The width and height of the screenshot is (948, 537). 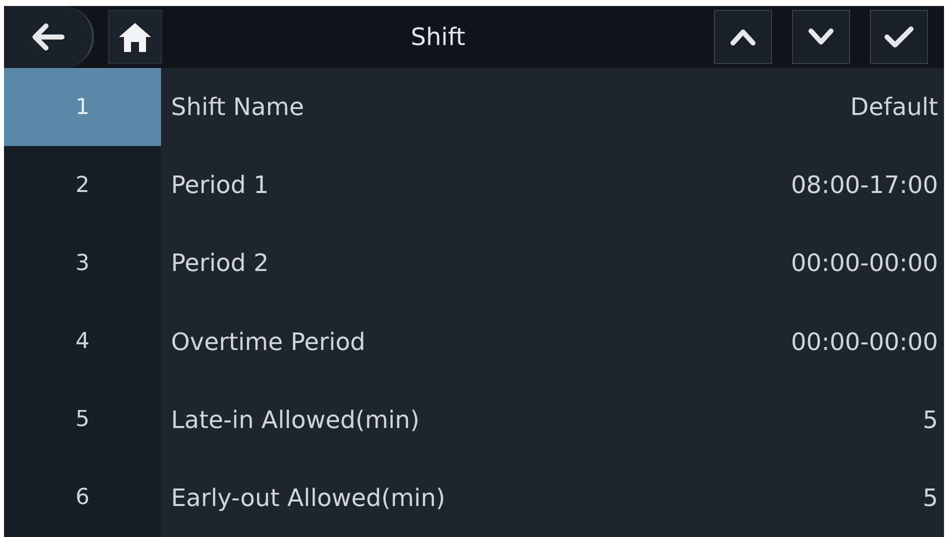 What do you see at coordinates (220, 264) in the screenshot?
I see `setting-label: Period 2` at bounding box center [220, 264].